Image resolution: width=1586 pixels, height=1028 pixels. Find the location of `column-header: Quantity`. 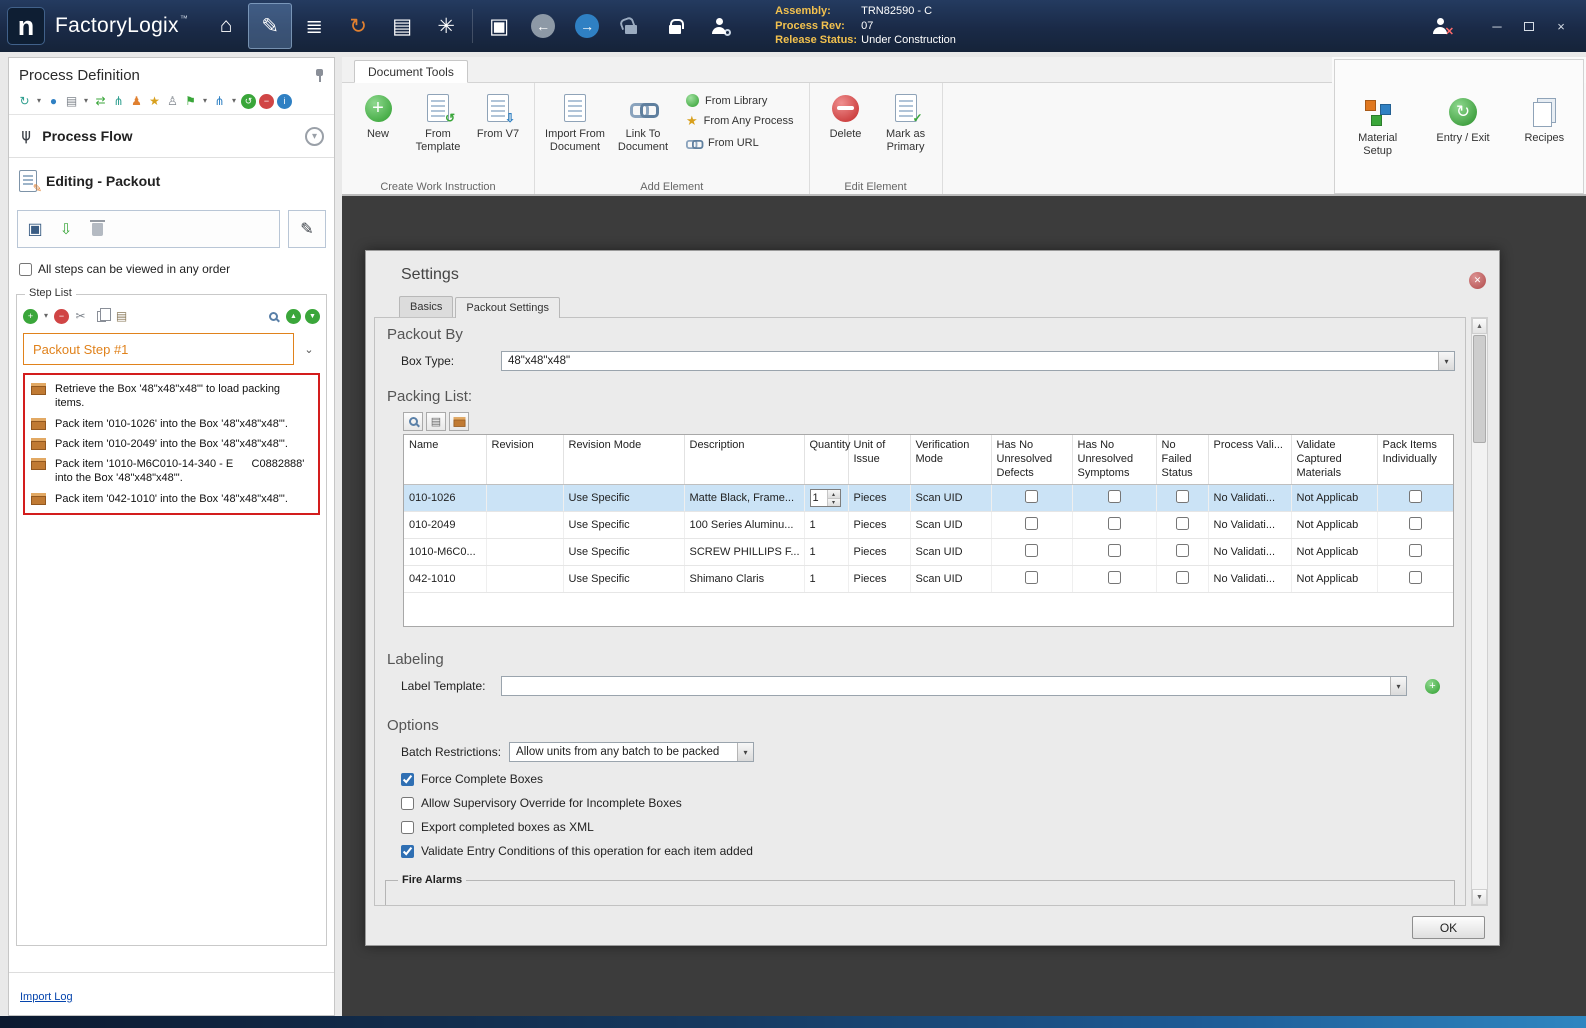

column-header: Quantity is located at coordinates (827, 460).